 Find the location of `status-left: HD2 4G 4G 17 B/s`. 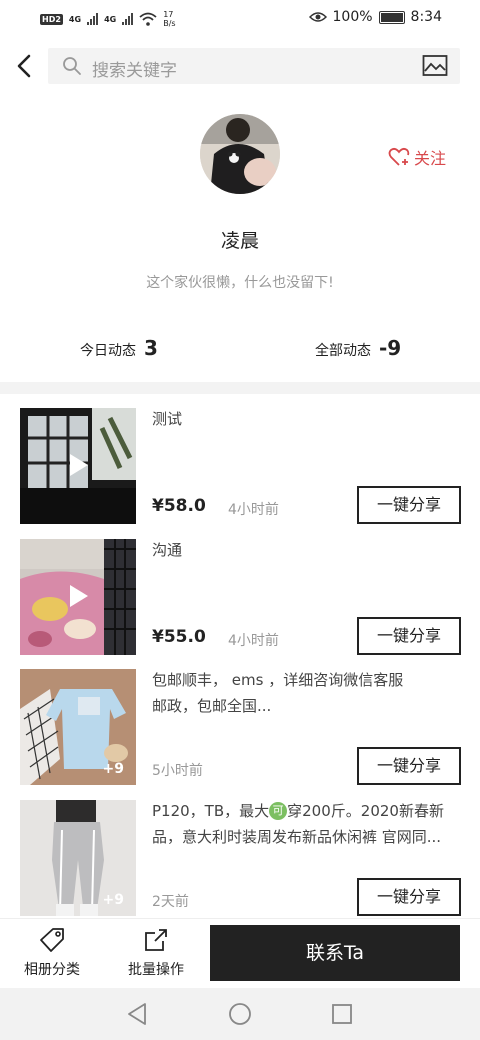

status-left: HD2 4G 4G 17 B/s is located at coordinates (108, 19).